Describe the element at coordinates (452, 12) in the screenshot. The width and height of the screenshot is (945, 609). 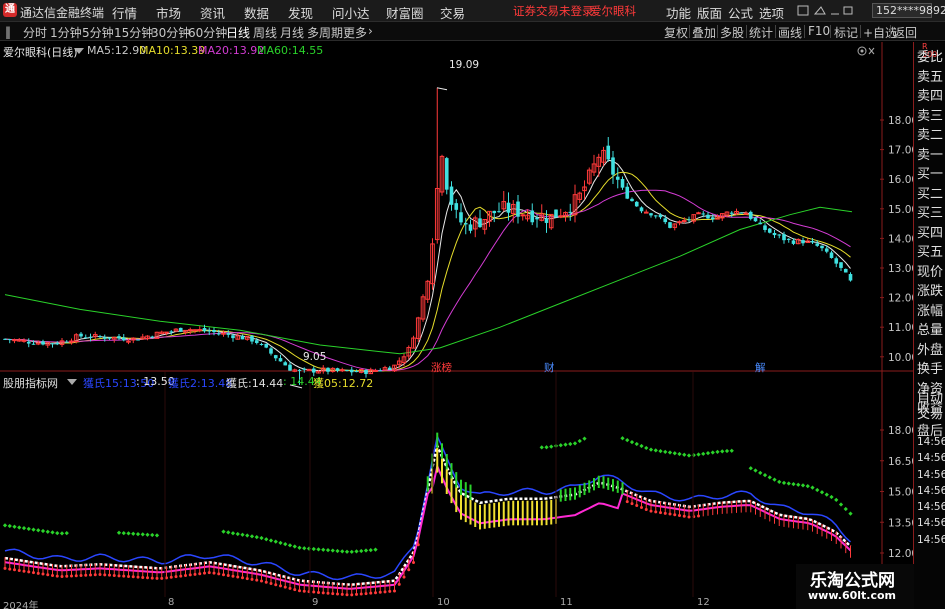
I see `menu-trade: 交易` at that location.